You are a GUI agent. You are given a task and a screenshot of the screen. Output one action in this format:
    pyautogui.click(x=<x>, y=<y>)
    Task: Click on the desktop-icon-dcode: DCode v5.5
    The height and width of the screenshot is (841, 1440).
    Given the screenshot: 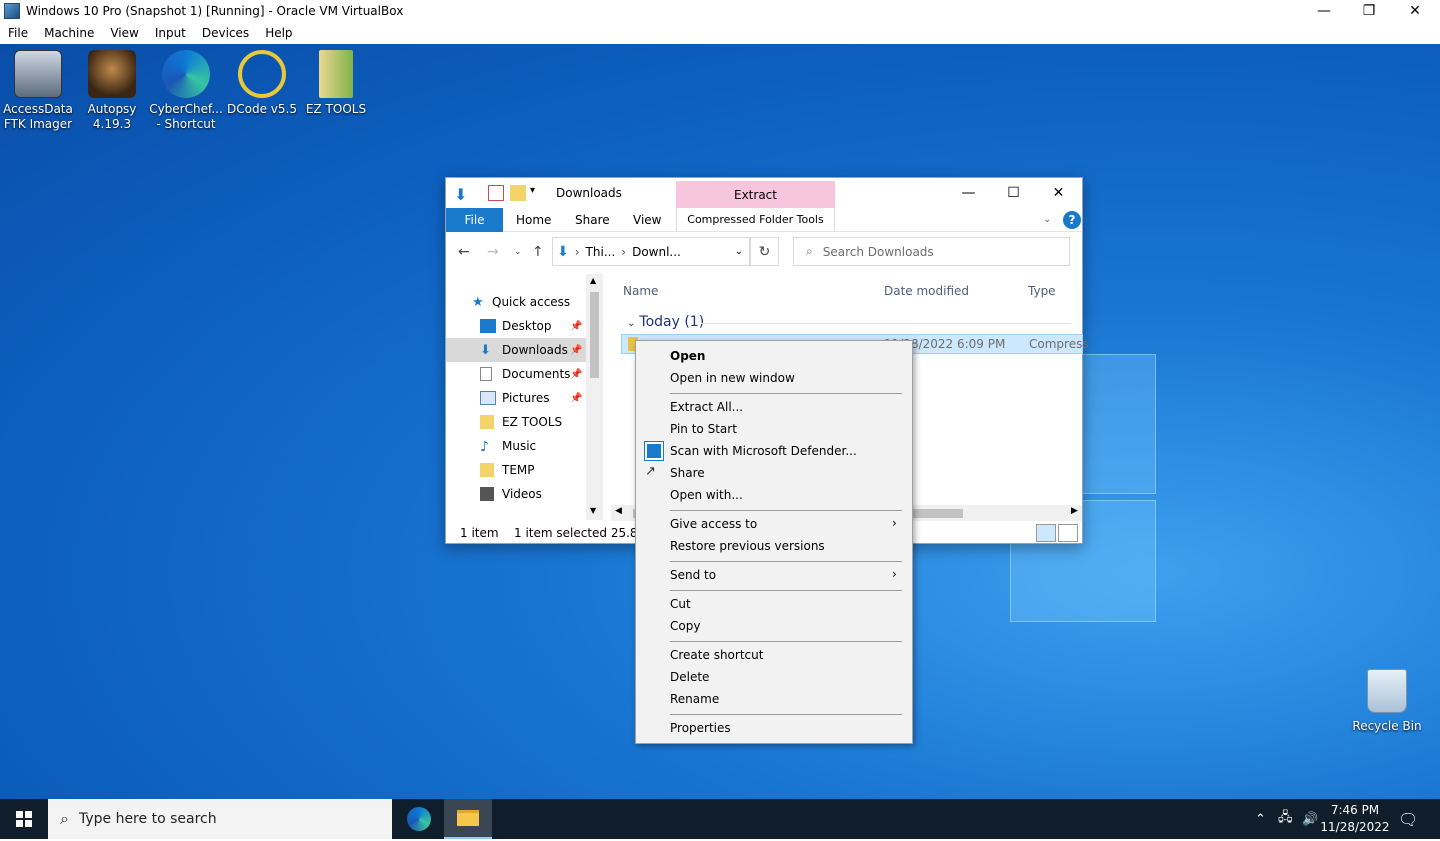 What is the action you would take?
    pyautogui.click(x=262, y=80)
    